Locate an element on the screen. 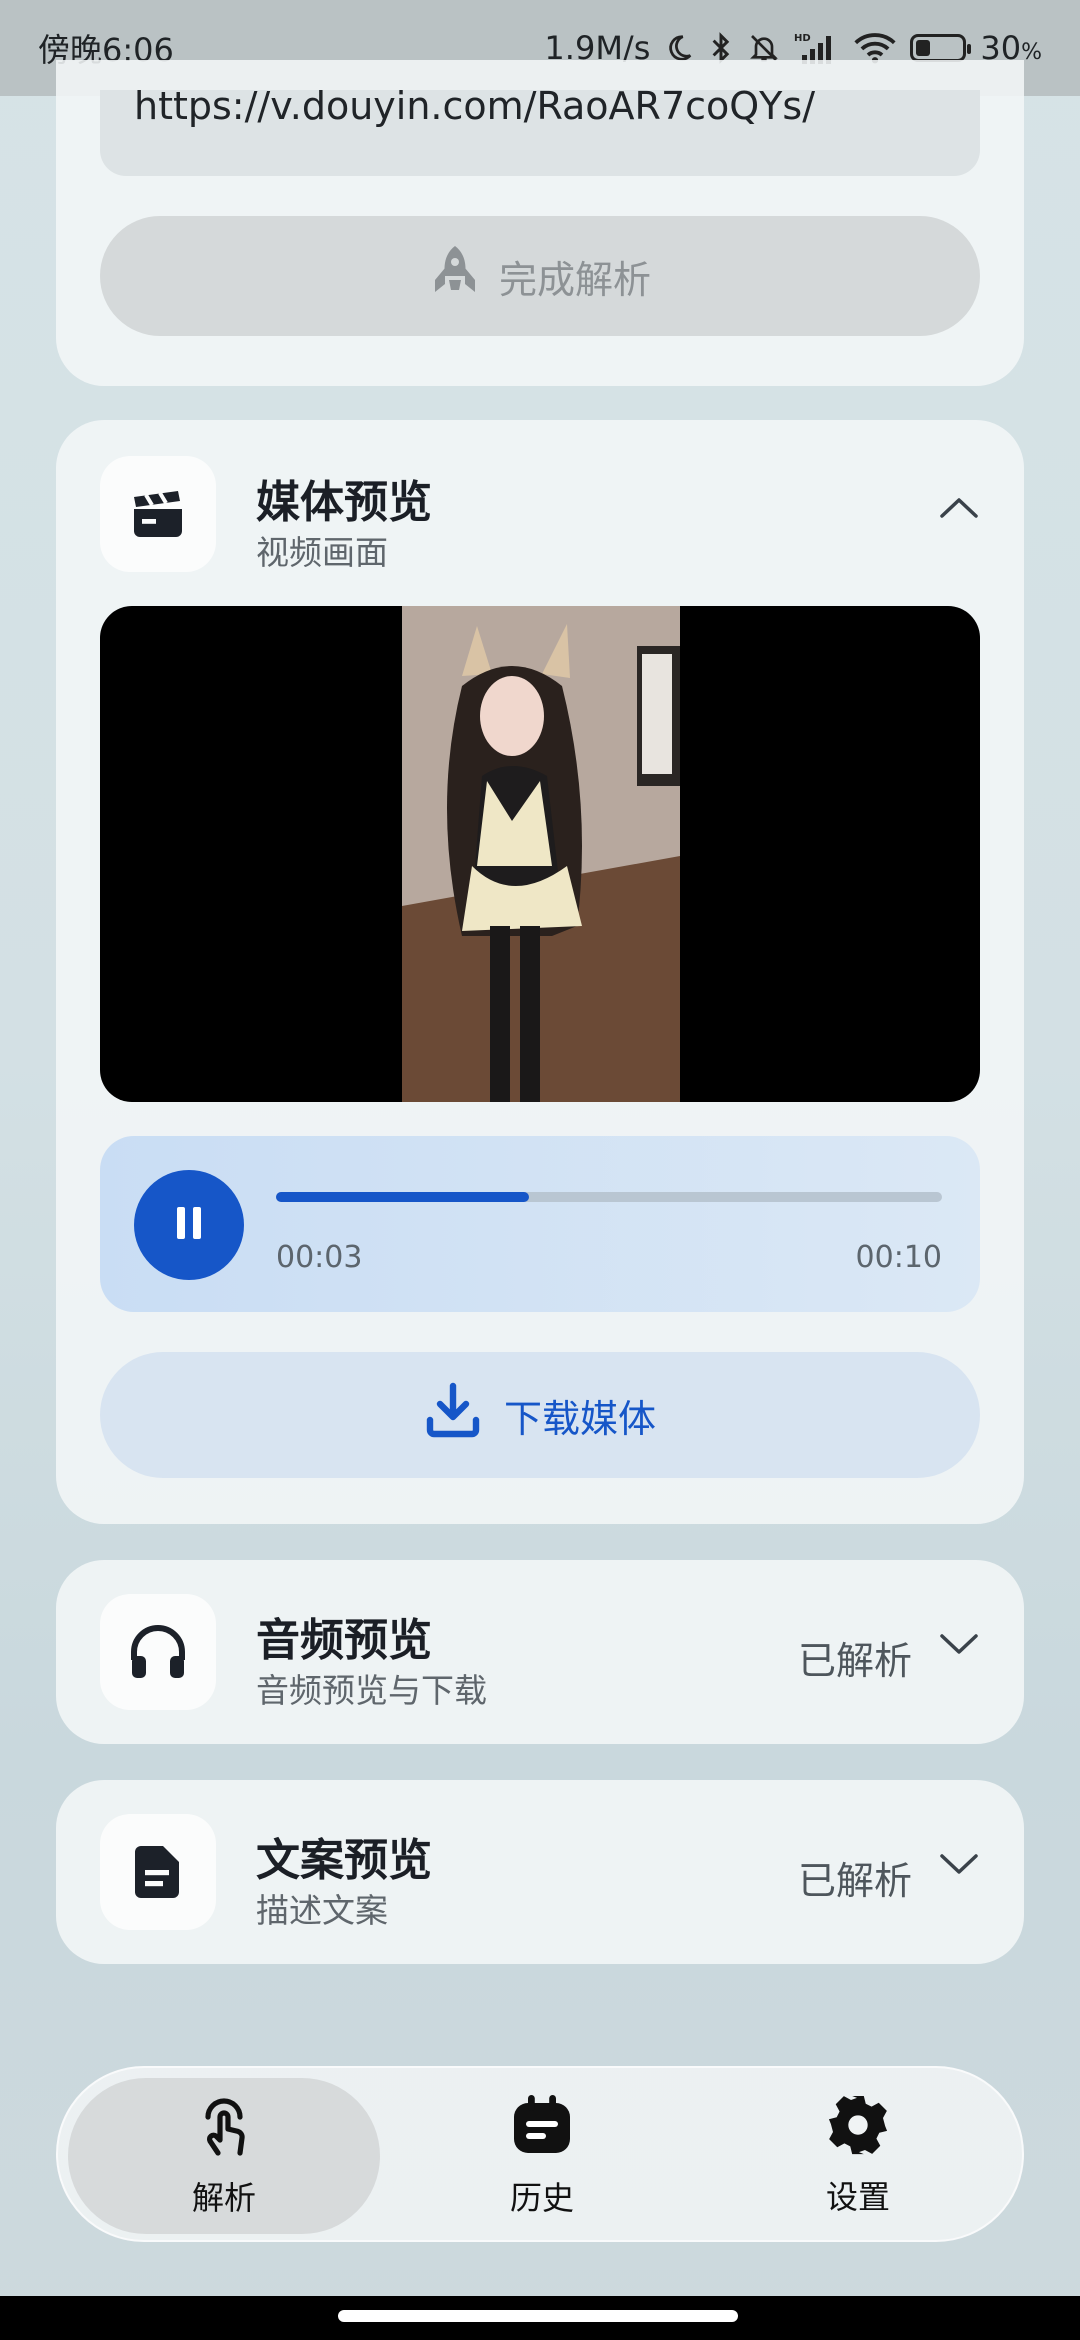 The width and height of the screenshot is (1080, 2340). rocket-icon is located at coordinates (455, 276).